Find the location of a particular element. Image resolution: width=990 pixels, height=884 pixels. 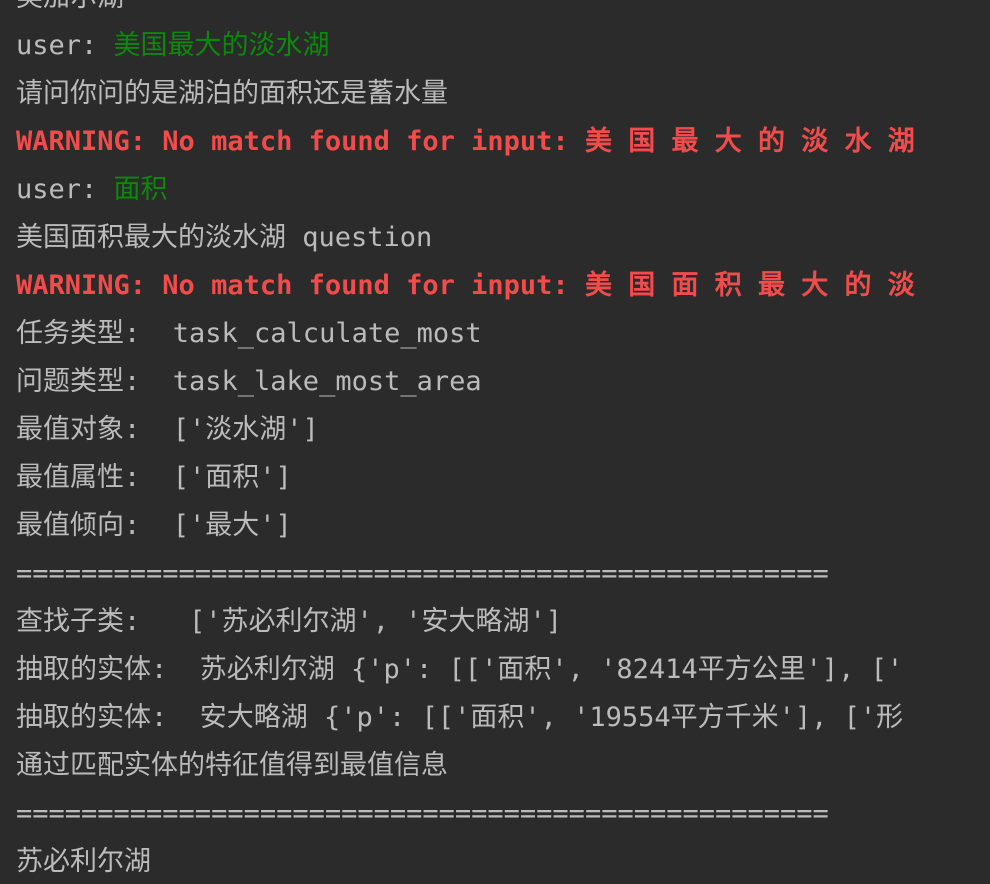

line-text: 最值对象: ['淡水湖'] is located at coordinates (167, 429).